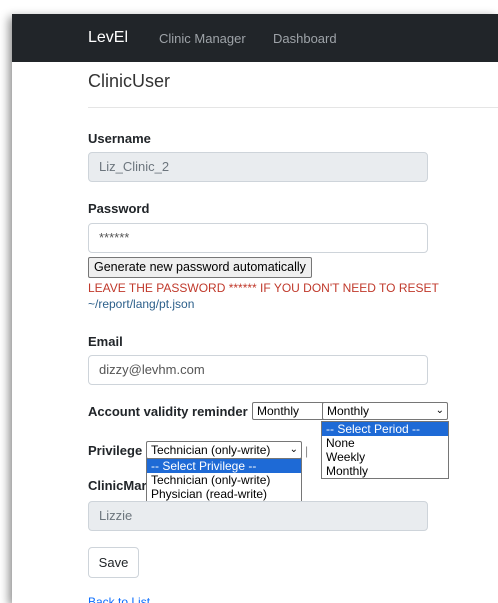 The image size is (498, 603). Describe the element at coordinates (258, 370) in the screenshot. I see `email-field: dizzy@levhm.com` at that location.